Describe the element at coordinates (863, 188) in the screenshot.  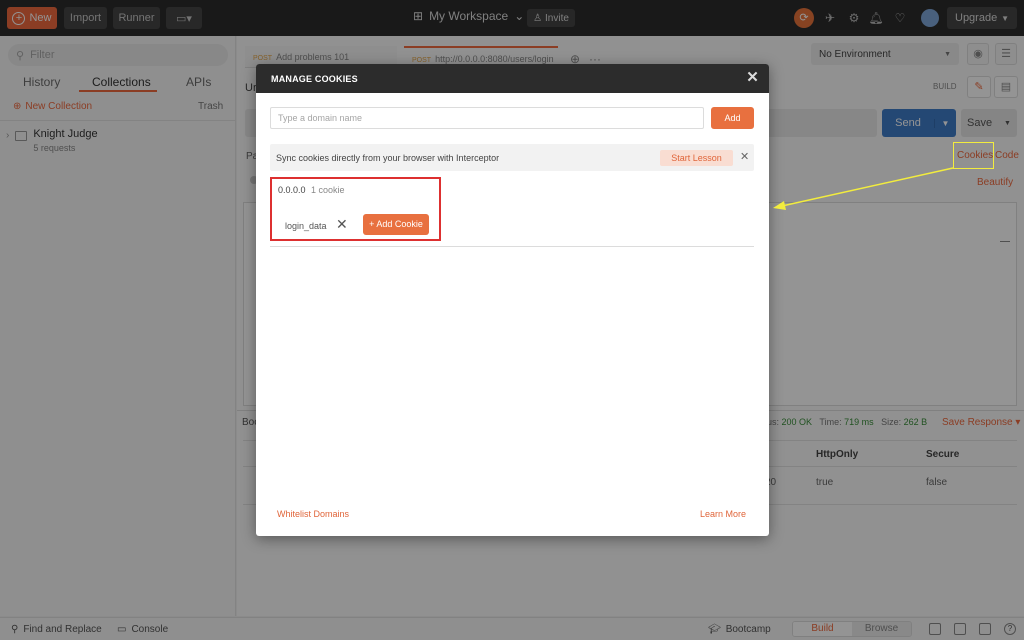
I see `annotation-arrow` at that location.